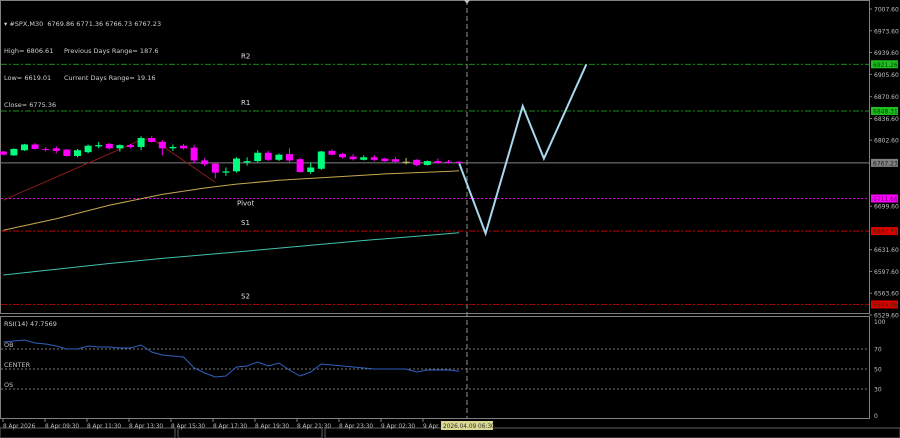 This screenshot has width=900, height=438. I want to click on rsi-tick-label: 50, so click(878, 370).